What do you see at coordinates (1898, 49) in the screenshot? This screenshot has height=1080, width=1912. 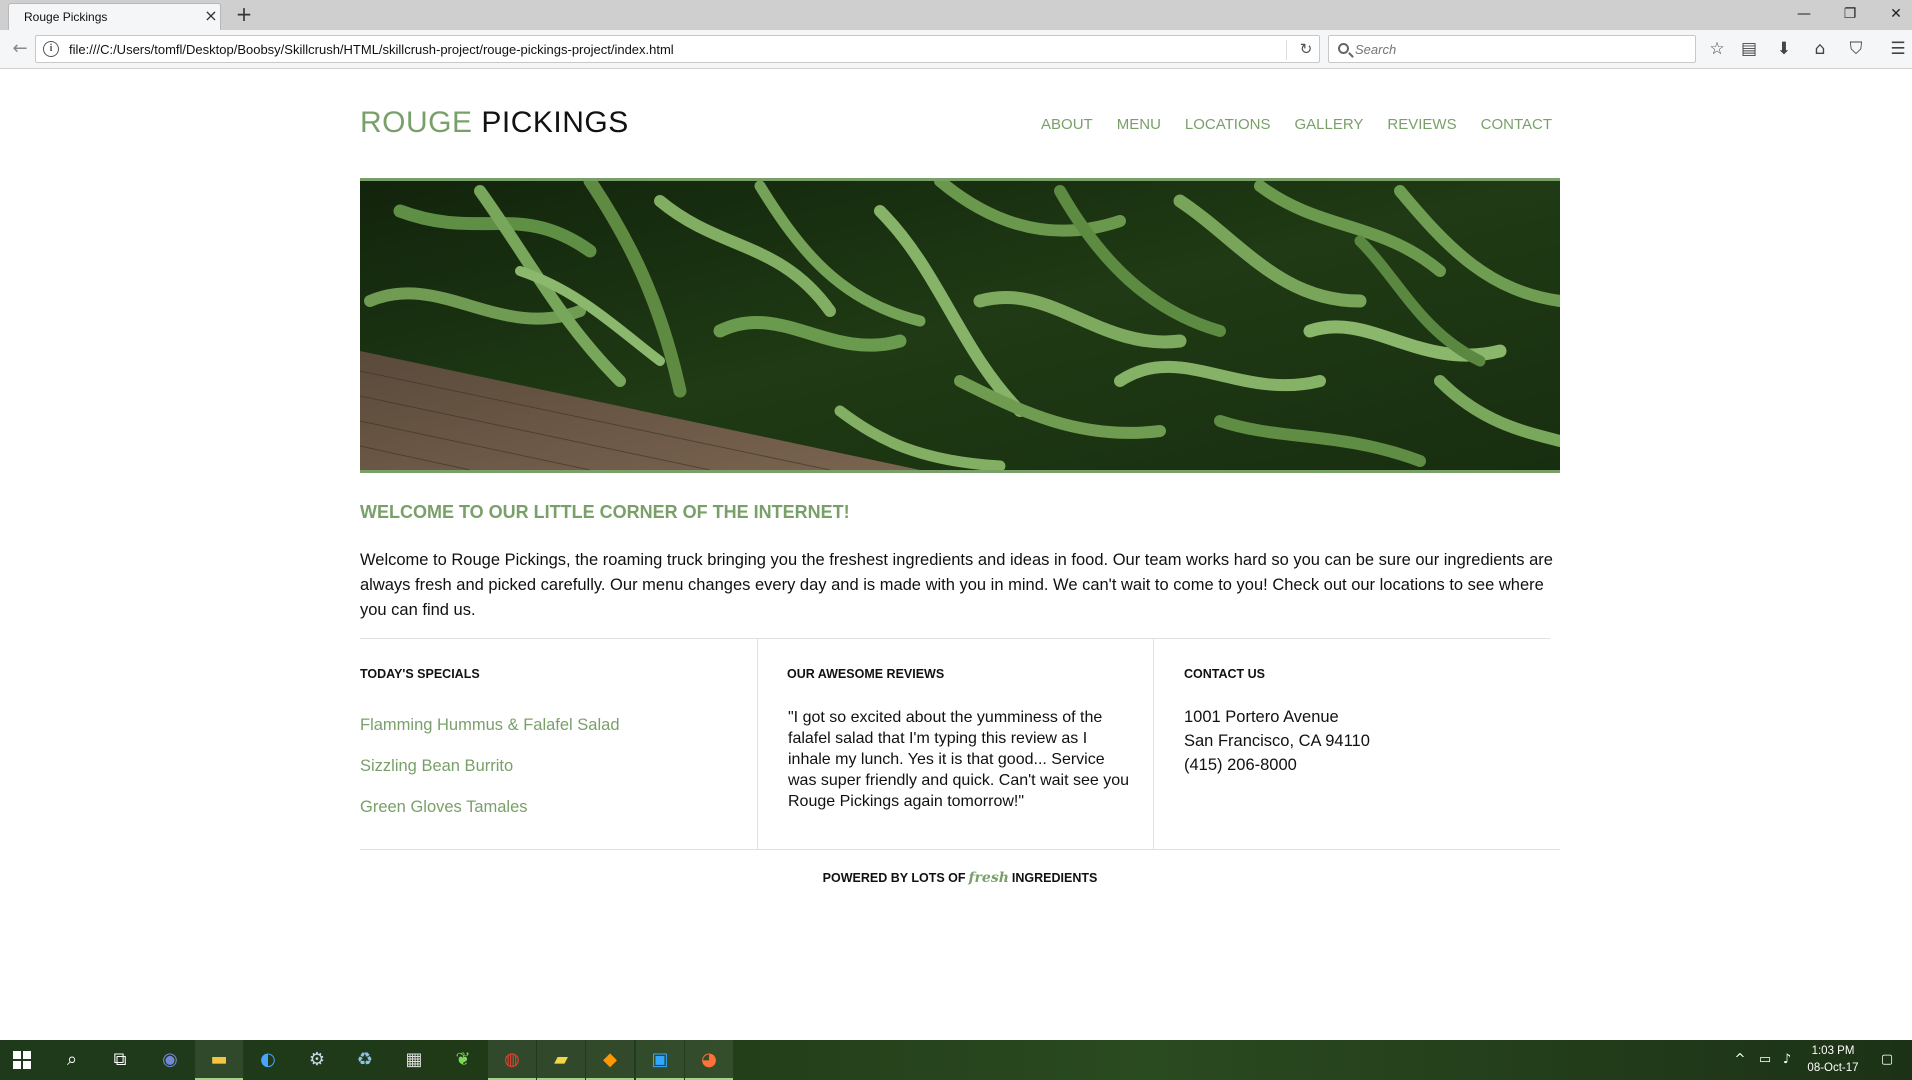 I see `menu-hamburger-icon: ☰` at bounding box center [1898, 49].